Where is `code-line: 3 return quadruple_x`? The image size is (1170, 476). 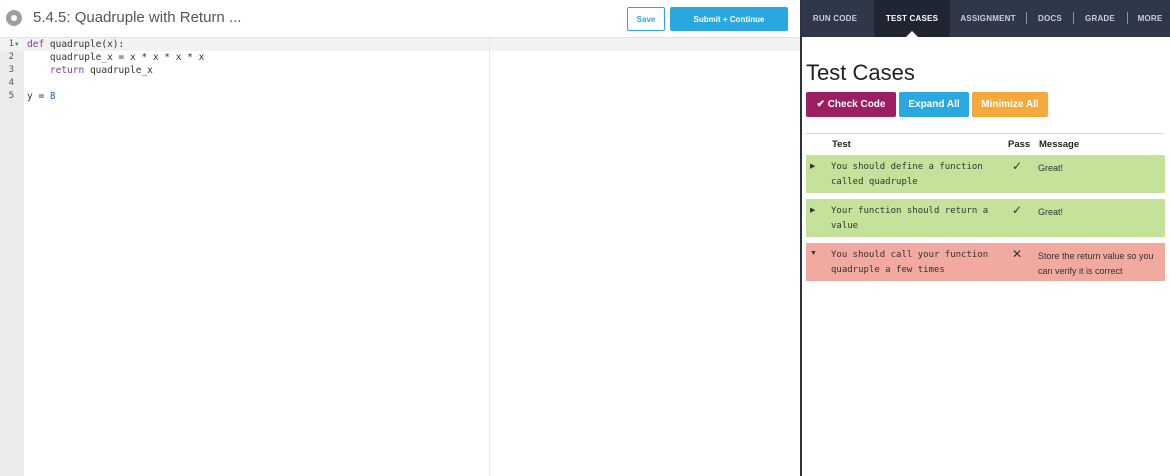
code-line: 3 return quadruple_x is located at coordinates (400, 70).